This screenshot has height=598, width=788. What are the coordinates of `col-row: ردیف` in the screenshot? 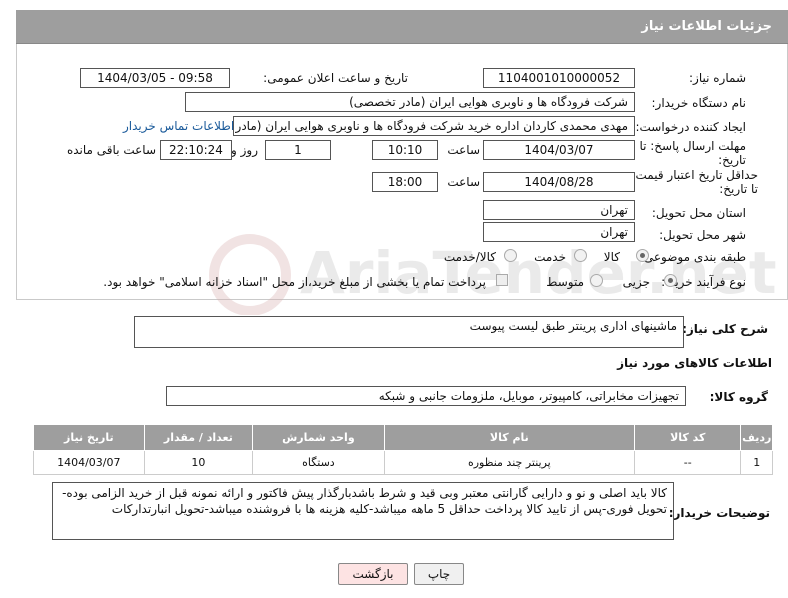 It's located at (756, 437).